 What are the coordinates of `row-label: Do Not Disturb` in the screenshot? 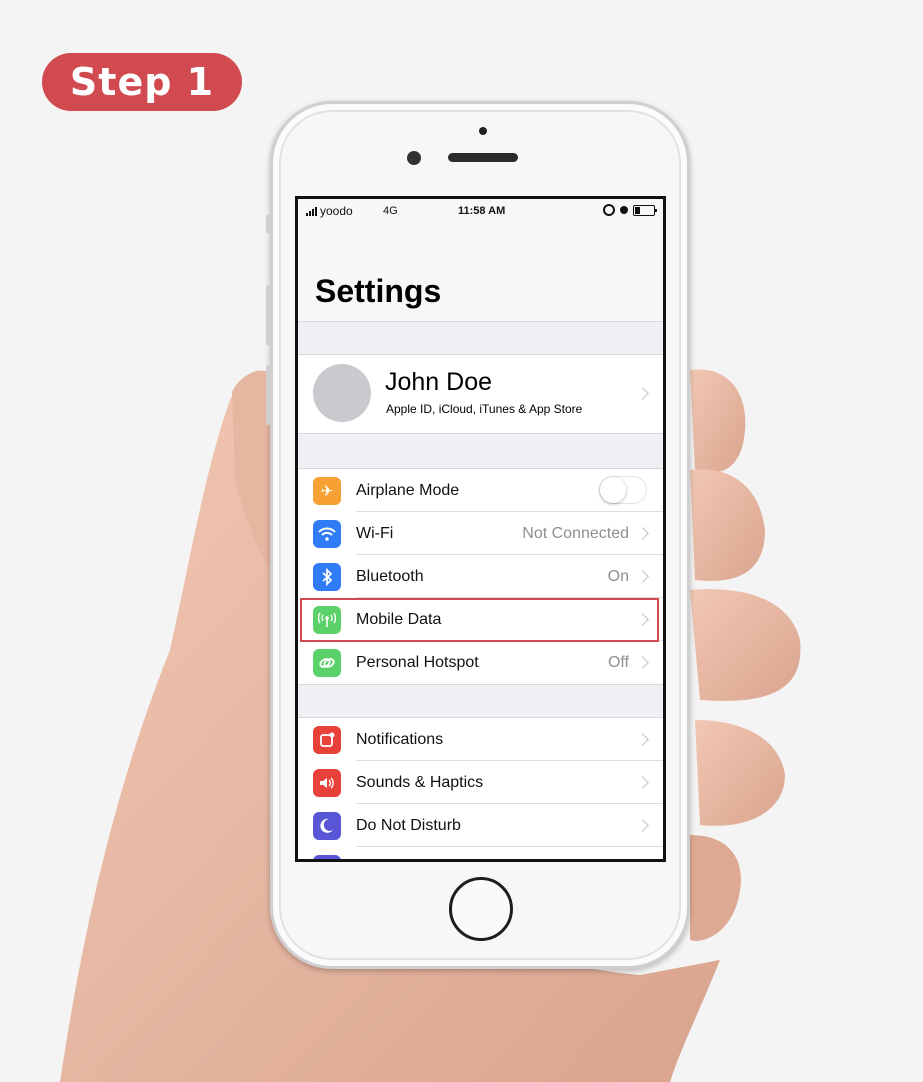 It's located at (408, 825).